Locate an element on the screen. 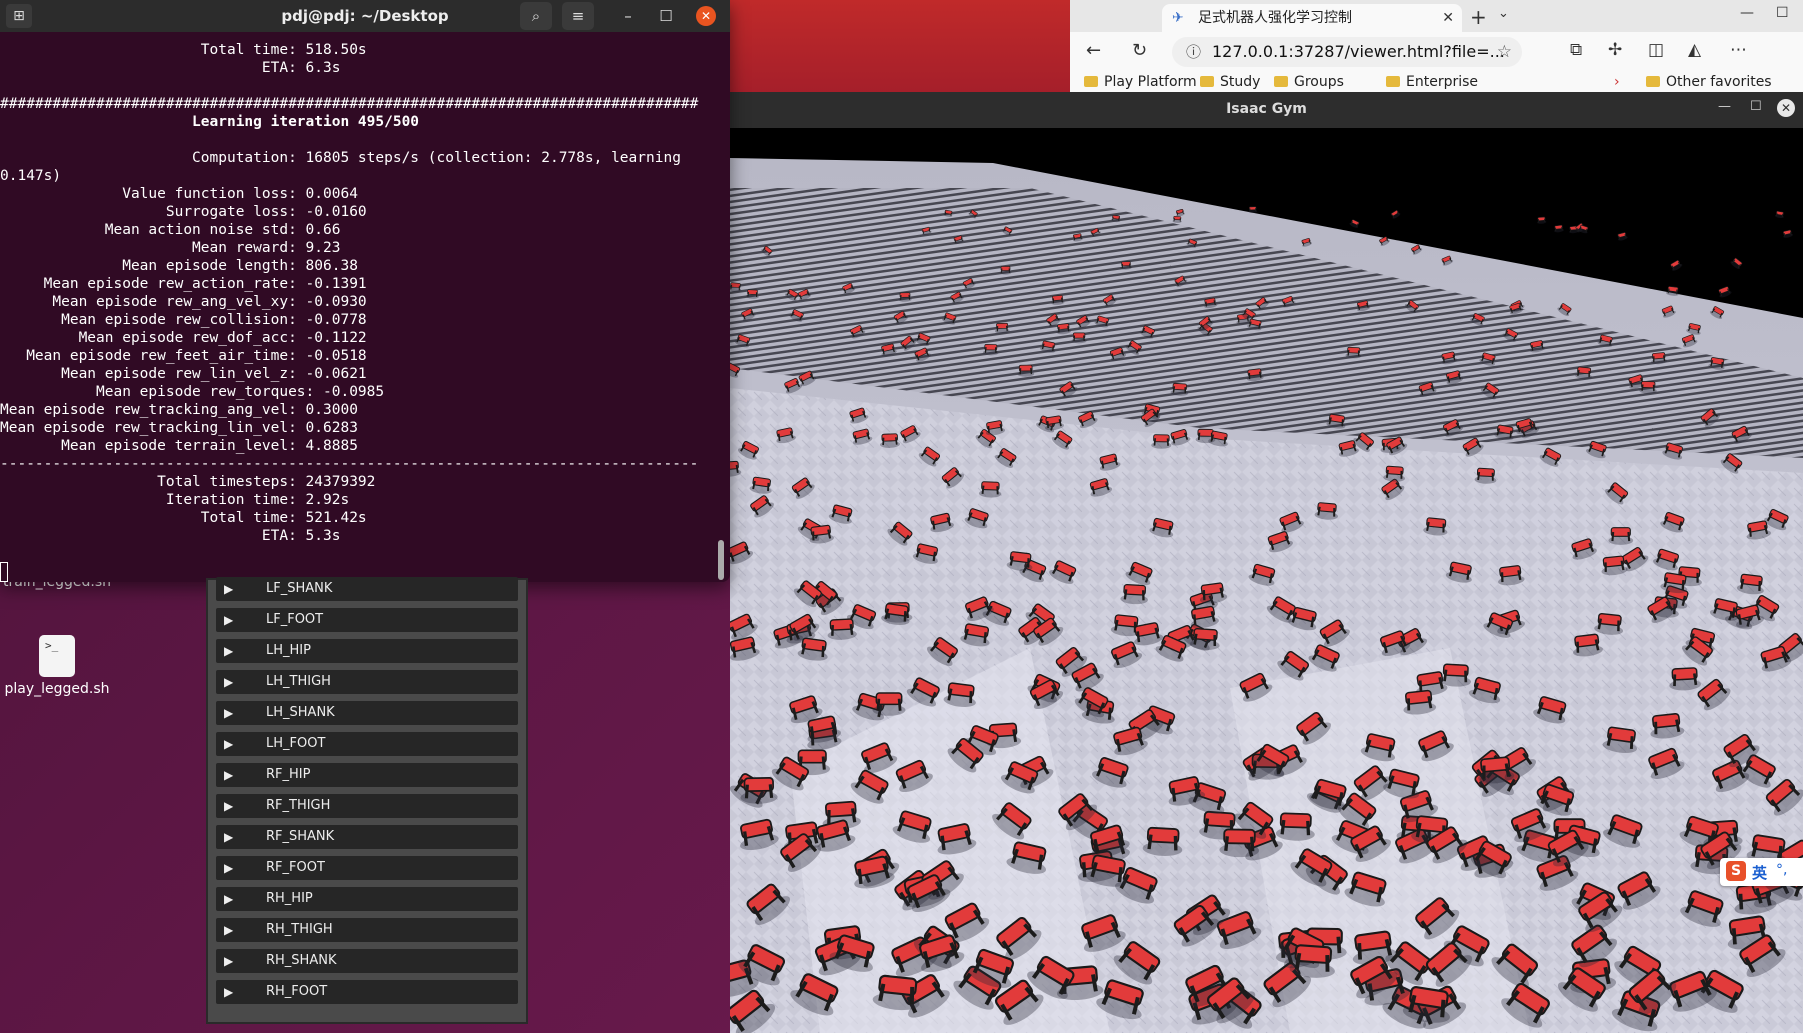  terminal-scrollbar is located at coordinates (721, 560).